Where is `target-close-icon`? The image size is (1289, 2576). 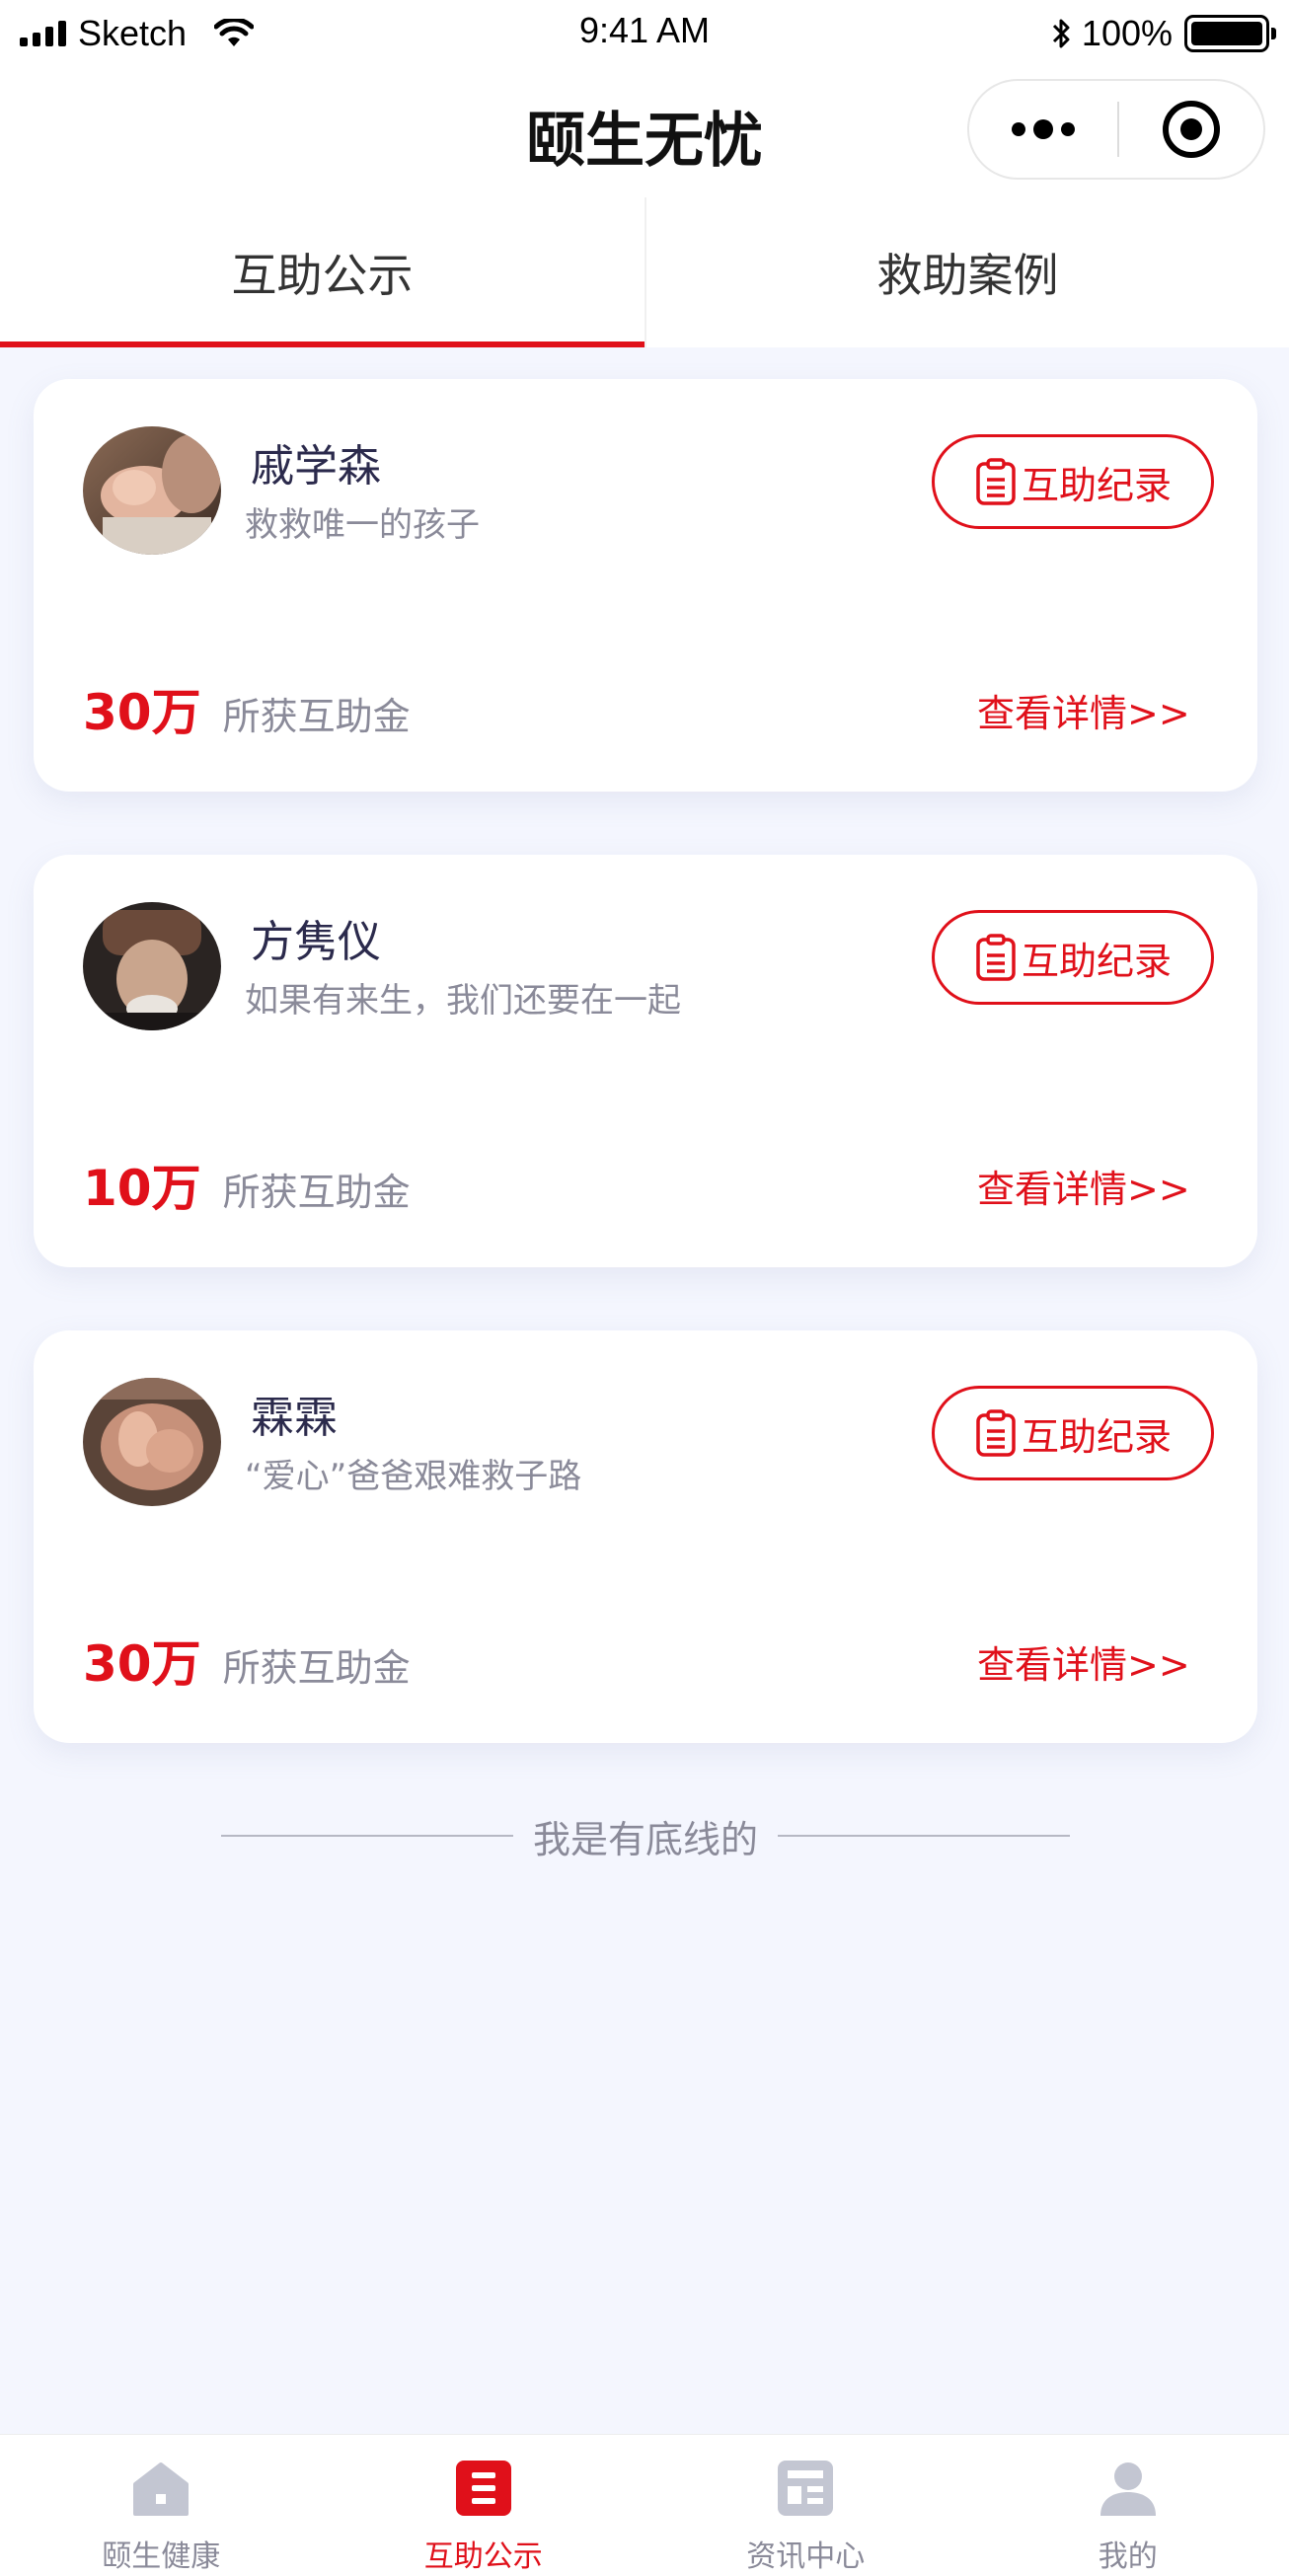
target-close-icon is located at coordinates (1191, 129).